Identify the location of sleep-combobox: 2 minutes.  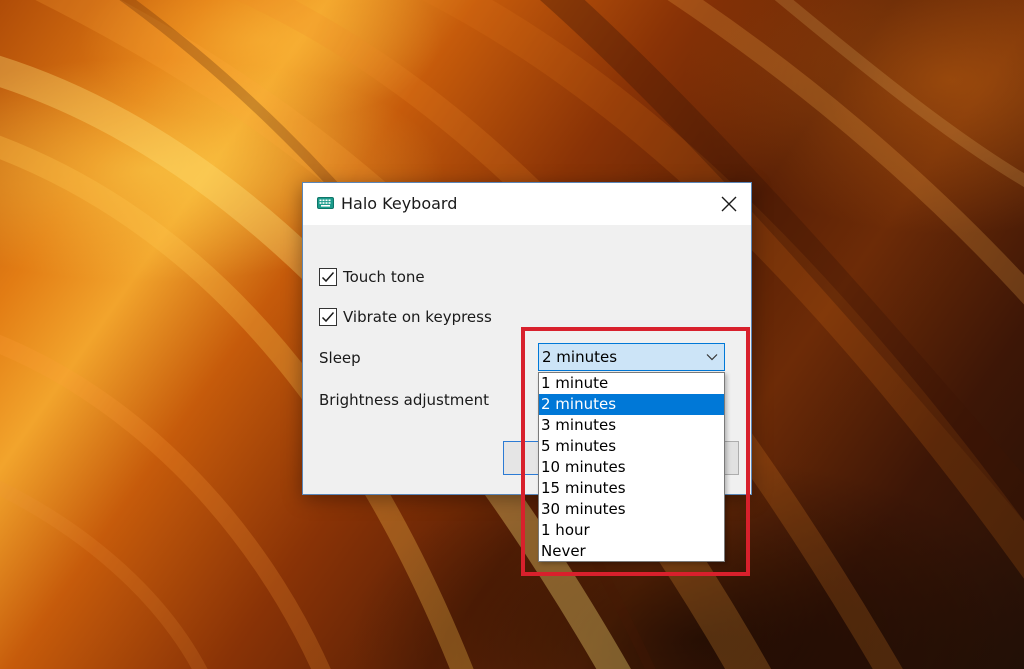
(631, 357).